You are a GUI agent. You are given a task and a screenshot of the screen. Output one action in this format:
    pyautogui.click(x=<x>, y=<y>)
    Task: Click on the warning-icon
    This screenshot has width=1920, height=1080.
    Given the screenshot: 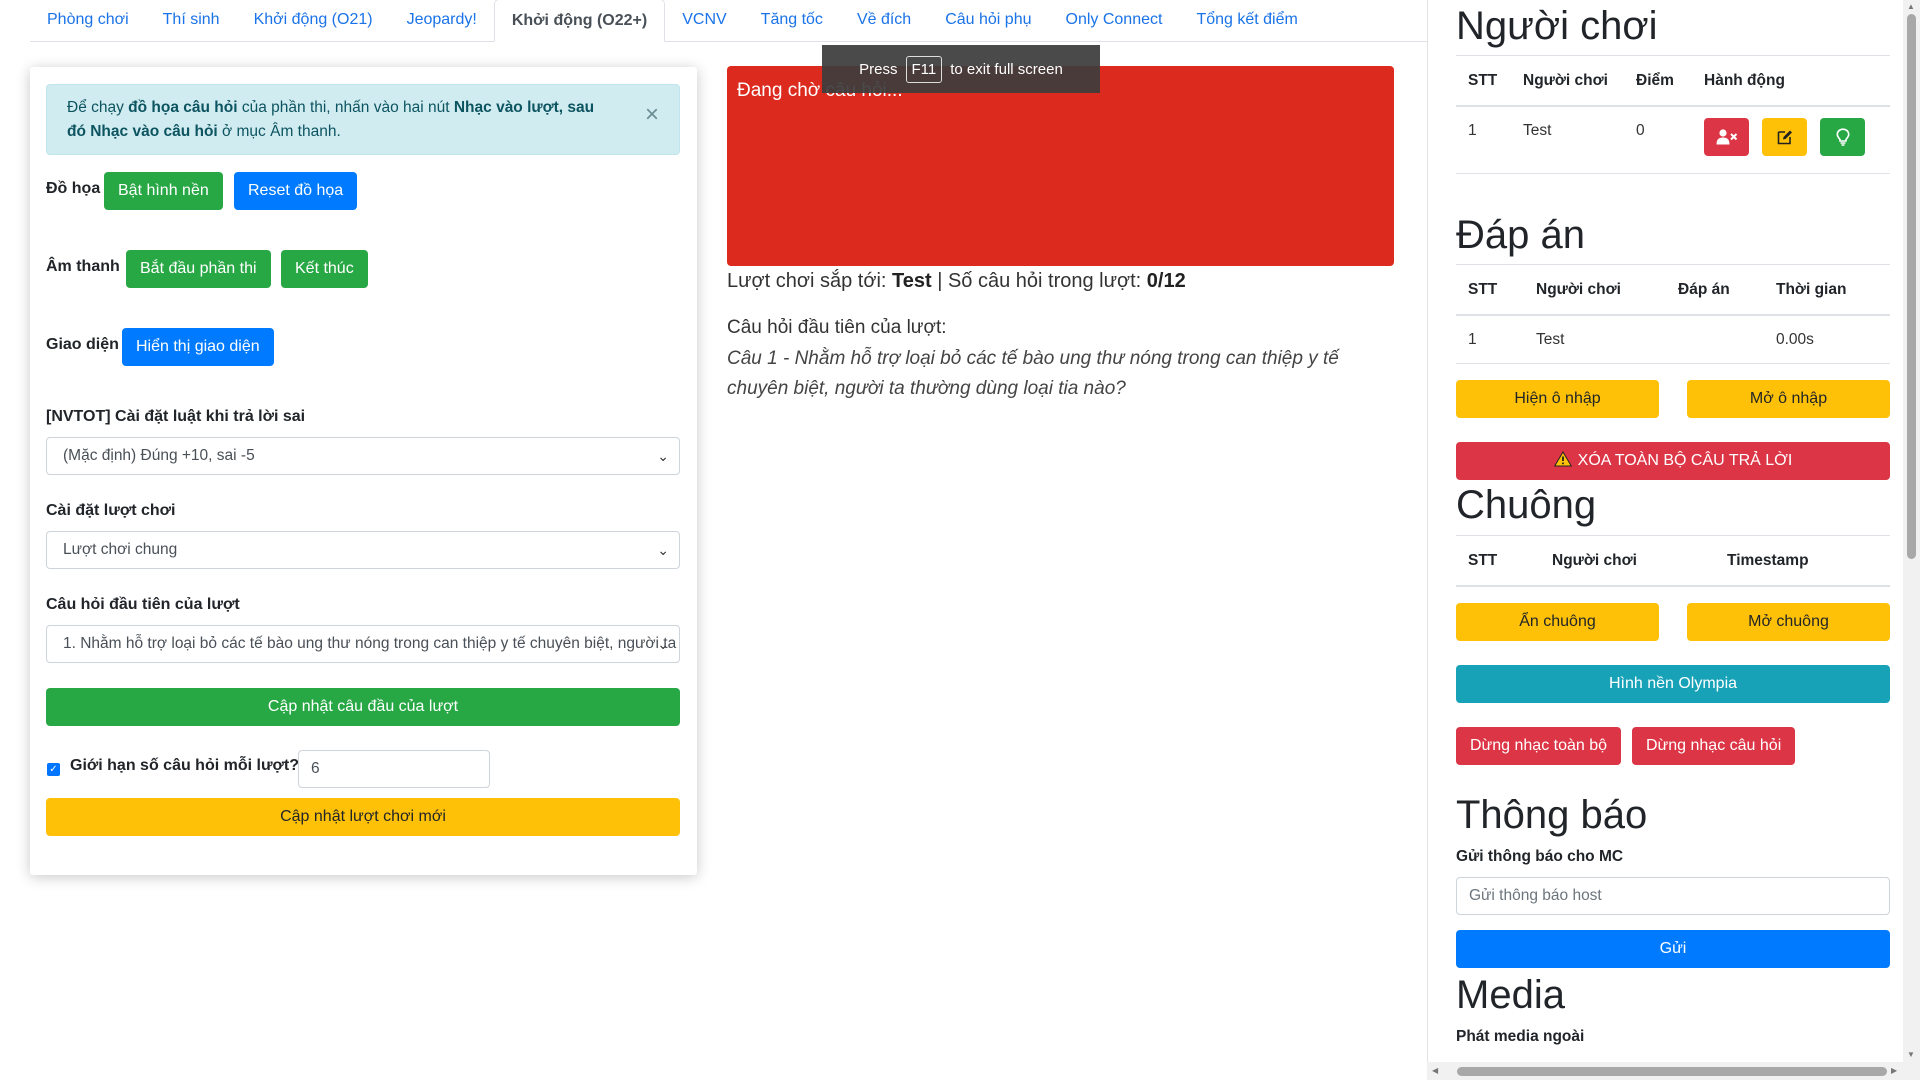 What is the action you would take?
    pyautogui.click(x=1562, y=459)
    